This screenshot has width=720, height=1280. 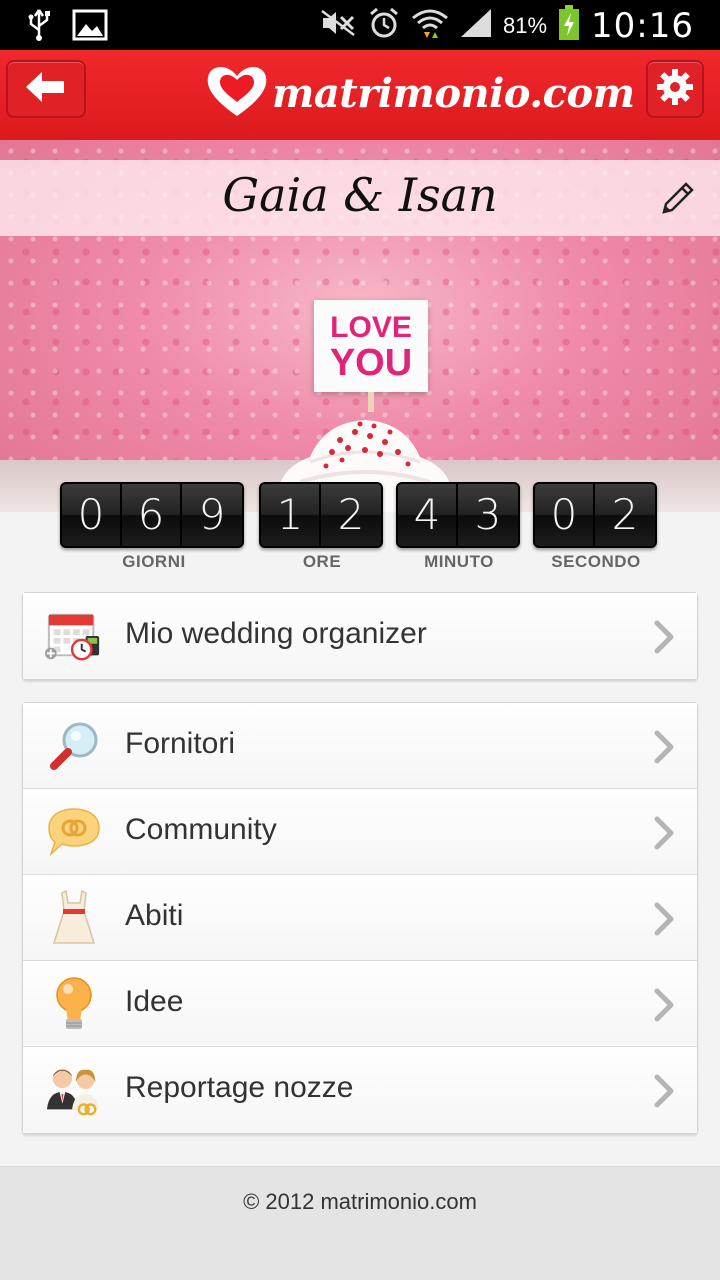 I want to click on menu-item-organizer: Mio wedding organizer, so click(x=360, y=636).